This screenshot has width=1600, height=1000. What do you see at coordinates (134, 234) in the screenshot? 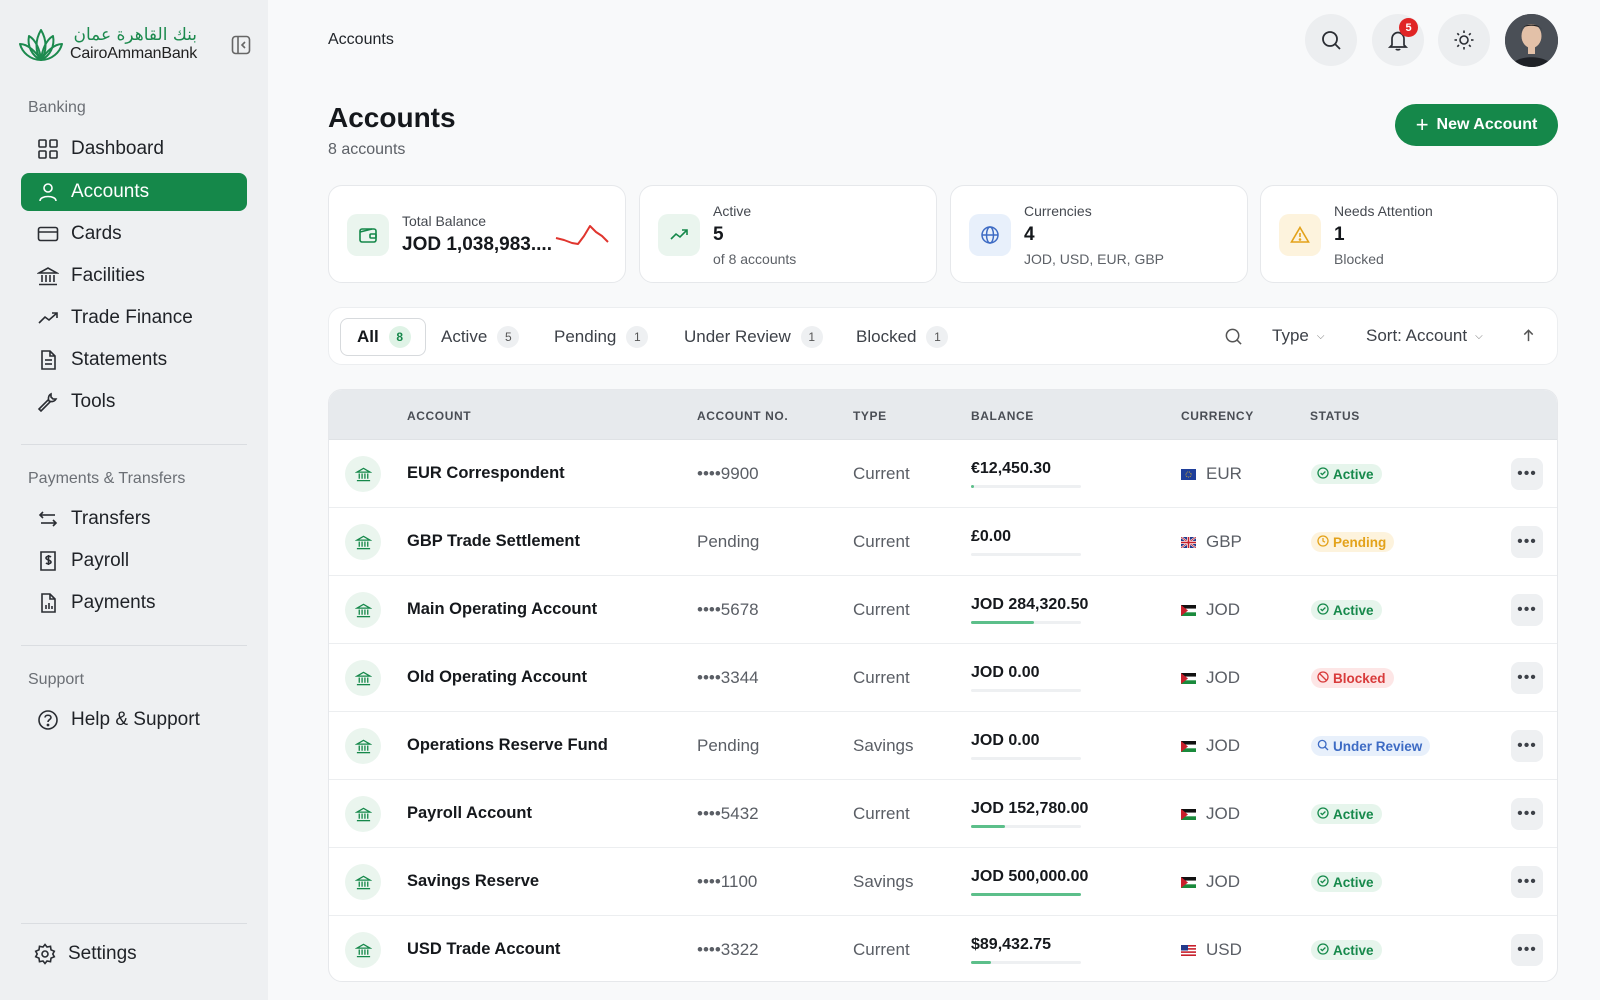
I see `sidebar-item-cards: Cards` at bounding box center [134, 234].